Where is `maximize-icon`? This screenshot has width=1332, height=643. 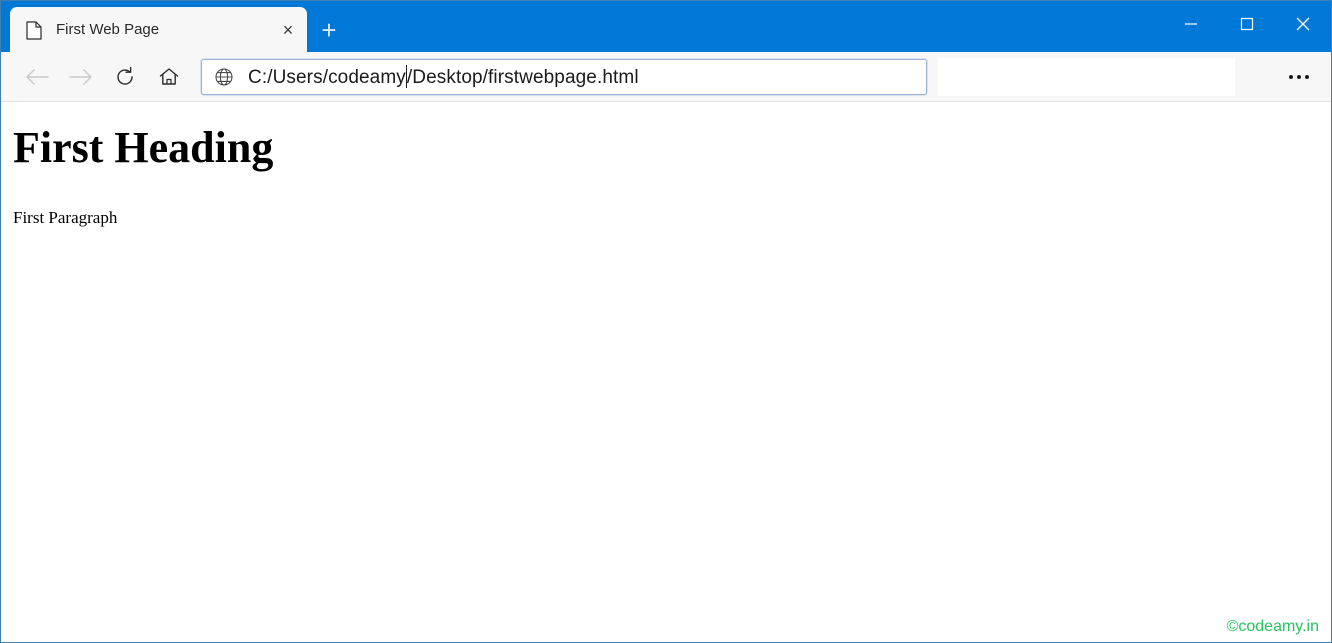
maximize-icon is located at coordinates (1247, 23).